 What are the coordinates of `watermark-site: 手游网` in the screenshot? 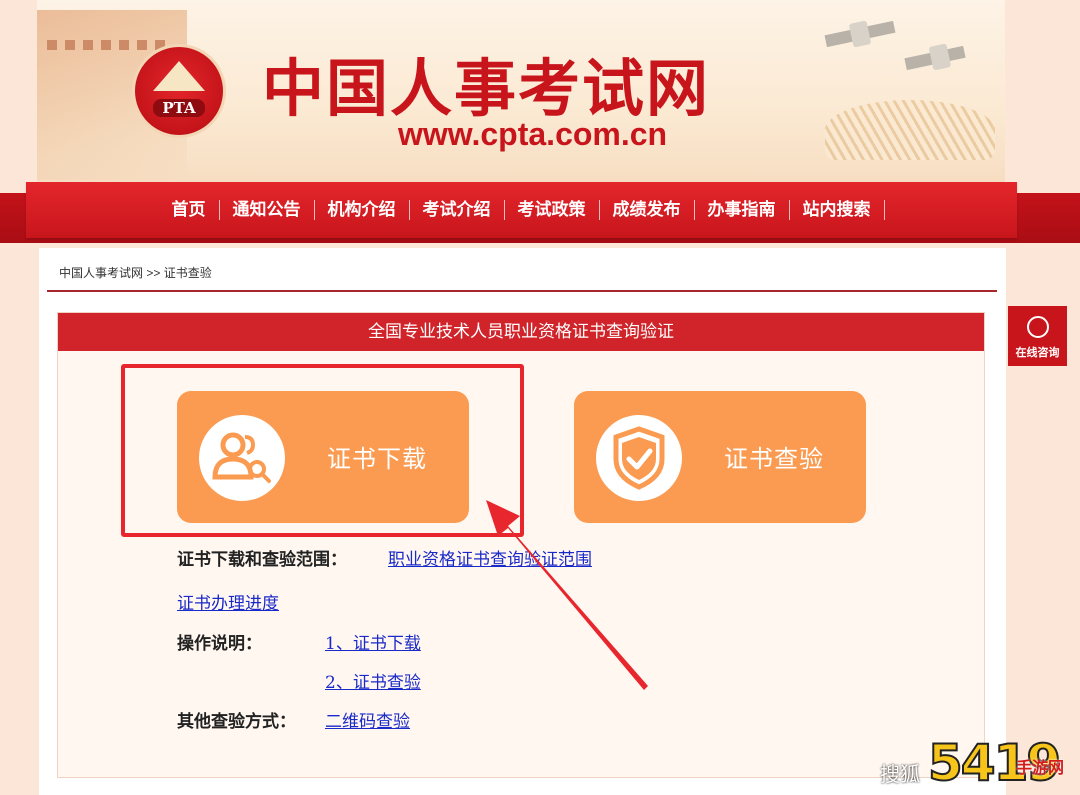 It's located at (1040, 767).